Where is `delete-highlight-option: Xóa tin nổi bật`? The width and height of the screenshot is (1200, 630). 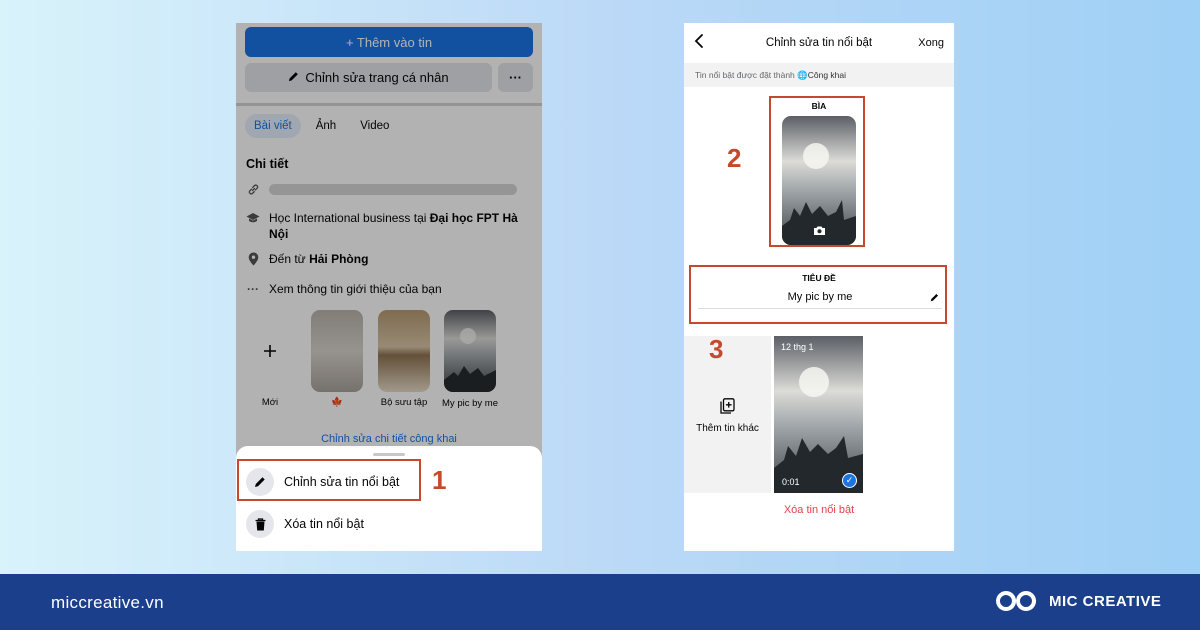 delete-highlight-option: Xóa tin nổi bật is located at coordinates (305, 524).